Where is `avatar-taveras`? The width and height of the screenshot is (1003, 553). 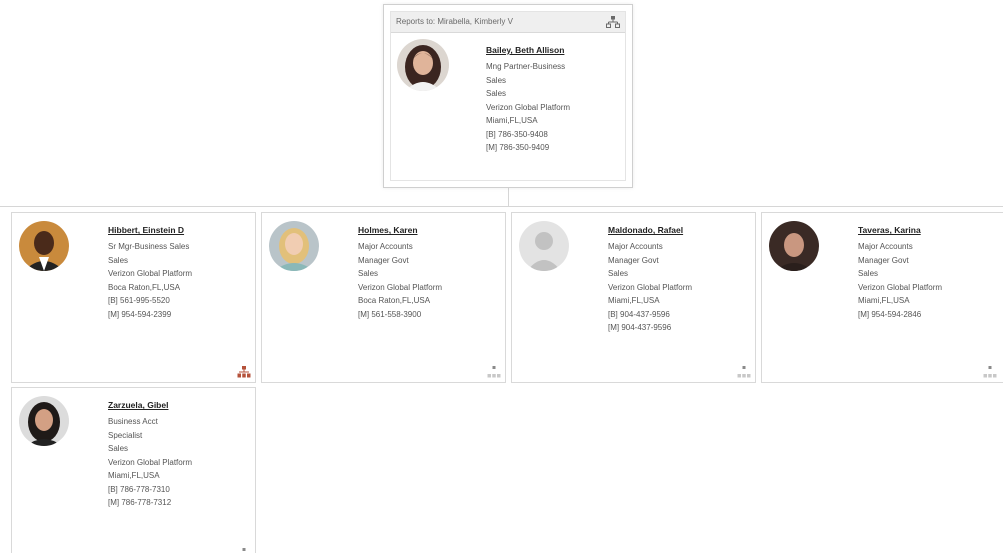
avatar-taveras is located at coordinates (794, 246).